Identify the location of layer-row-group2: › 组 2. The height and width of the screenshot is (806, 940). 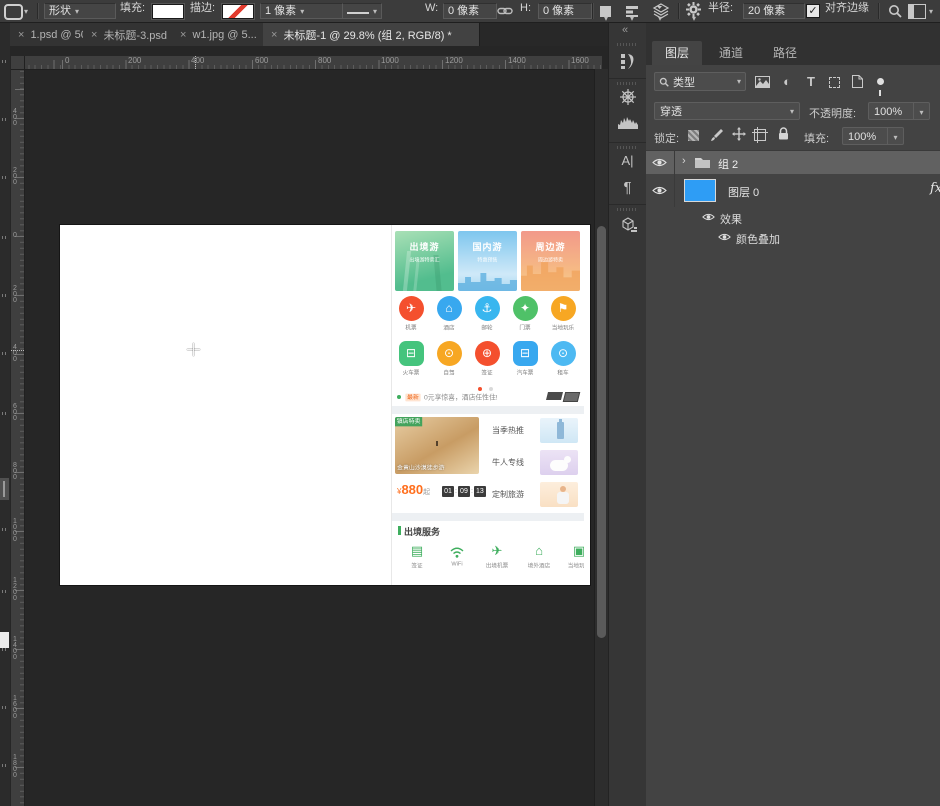
(793, 162).